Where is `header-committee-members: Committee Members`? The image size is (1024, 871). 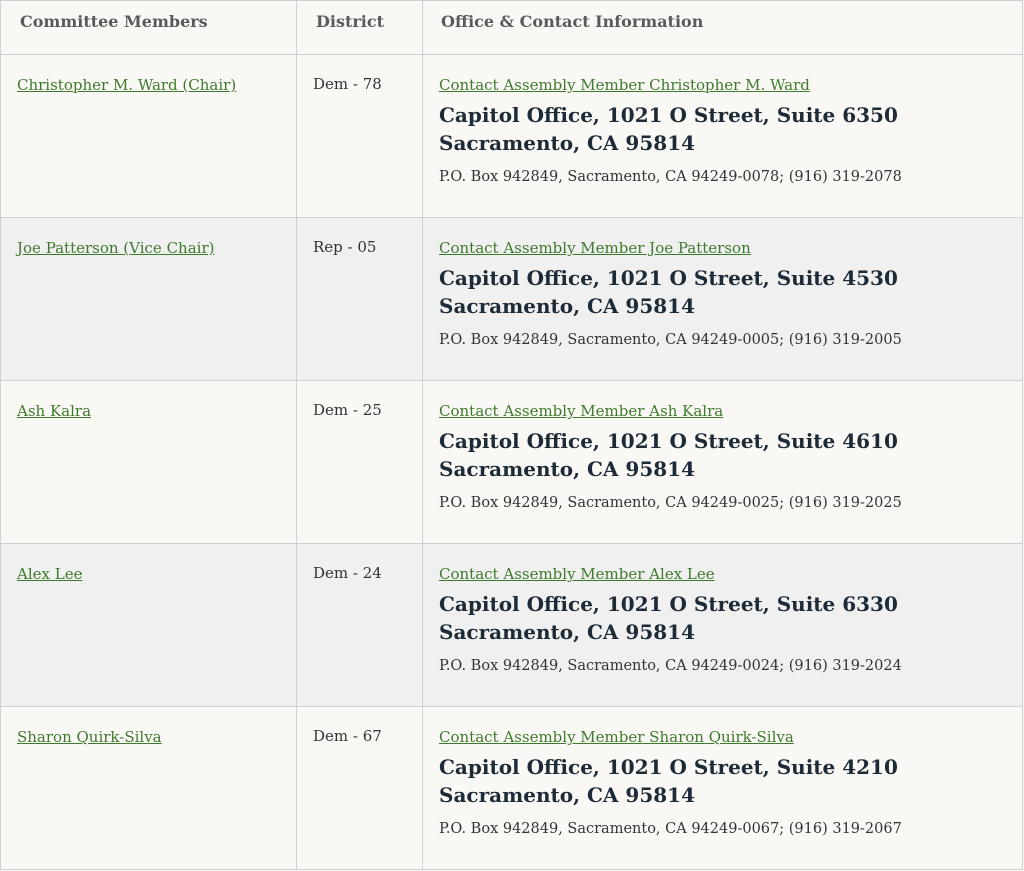 header-committee-members: Committee Members is located at coordinates (148, 27).